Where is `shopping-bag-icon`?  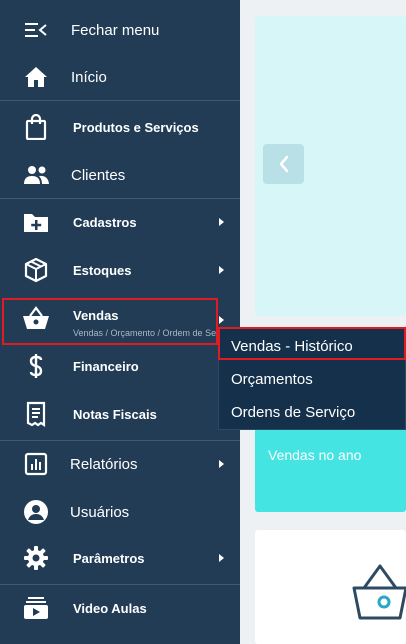
shopping-bag-icon is located at coordinates (36, 127).